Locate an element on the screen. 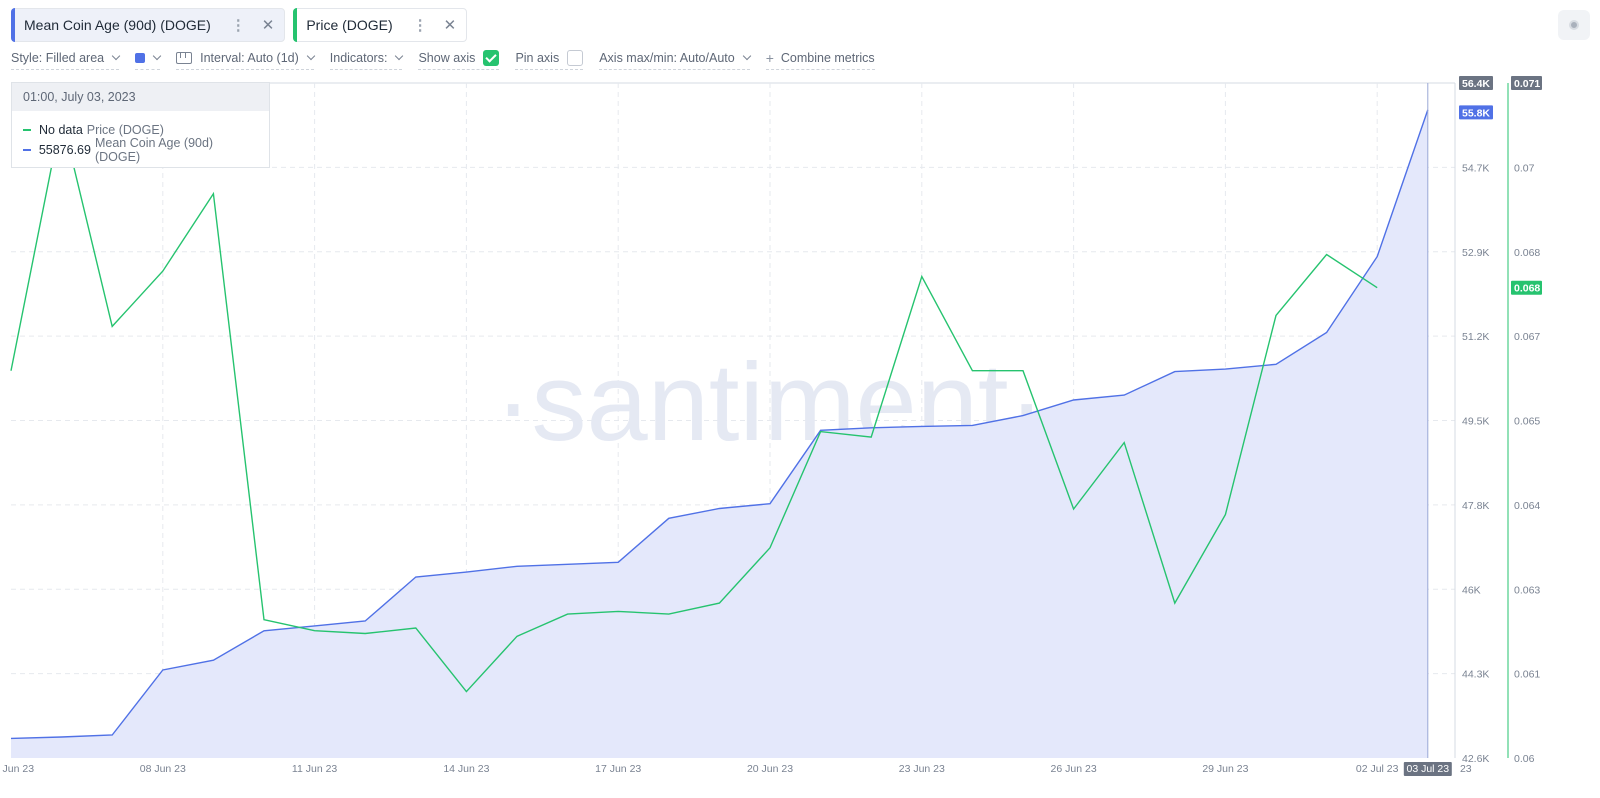  y-right-current-badge: 0.068 is located at coordinates (1527, 289).